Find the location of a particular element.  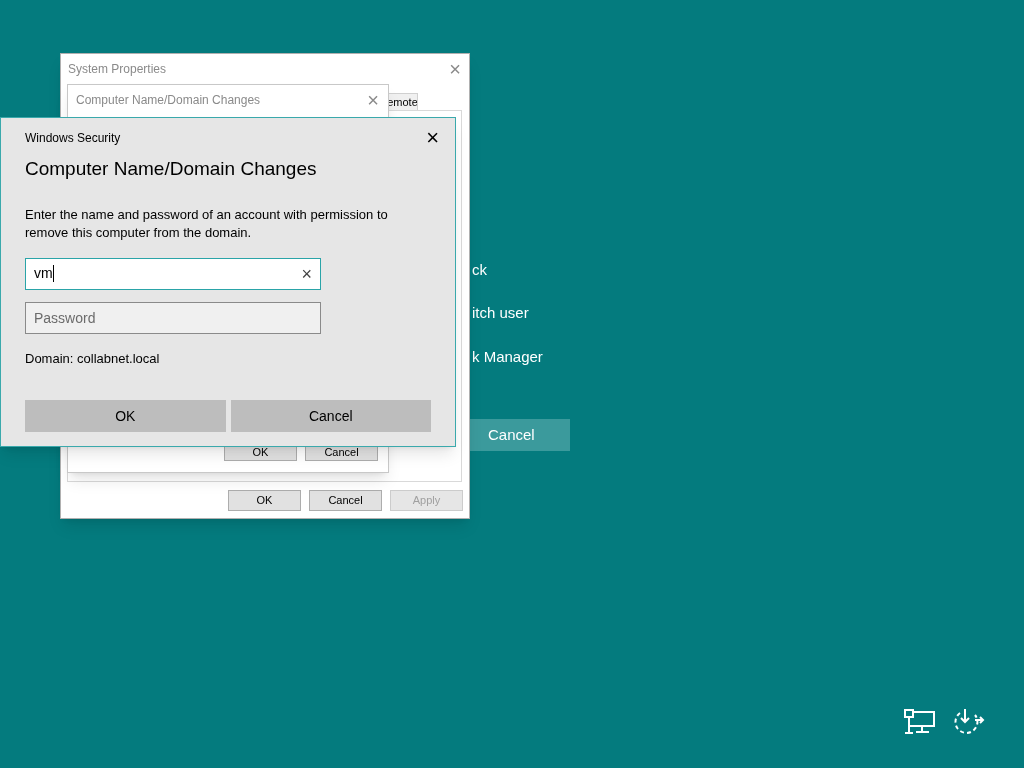

domain-label: Domain: collabnet.local is located at coordinates (93, 358).